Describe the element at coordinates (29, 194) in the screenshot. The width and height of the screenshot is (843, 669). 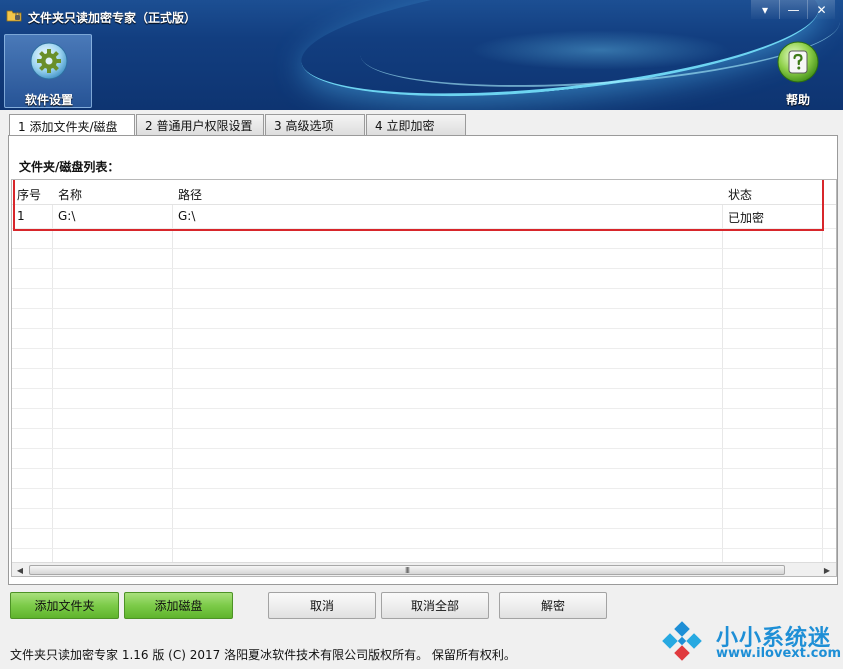
I see `column-header-index: 序号` at that location.